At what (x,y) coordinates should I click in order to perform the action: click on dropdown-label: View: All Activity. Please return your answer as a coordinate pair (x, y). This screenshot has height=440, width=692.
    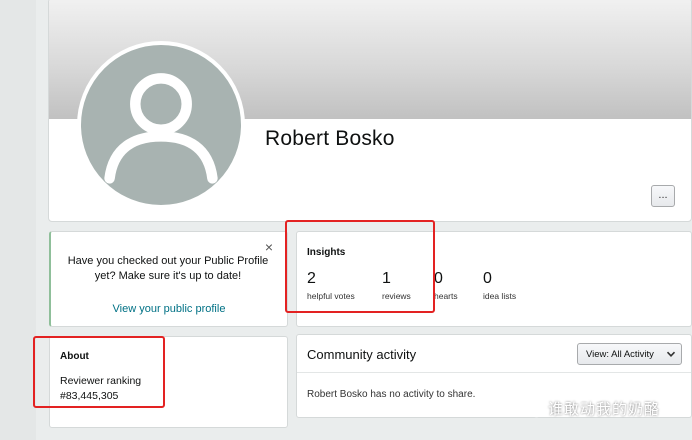
    Looking at the image, I should click on (620, 354).